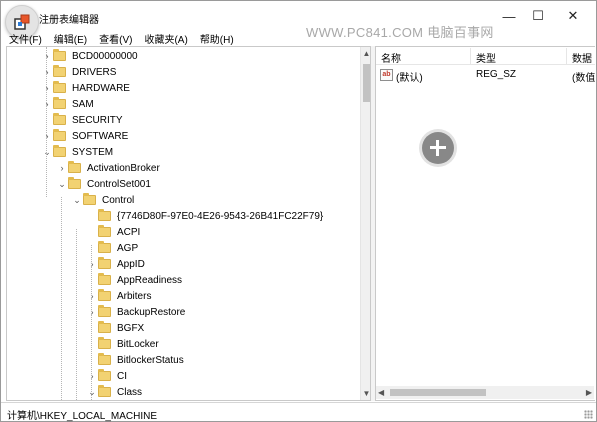  I want to click on scroll-right-icon: ▶, so click(589, 392).